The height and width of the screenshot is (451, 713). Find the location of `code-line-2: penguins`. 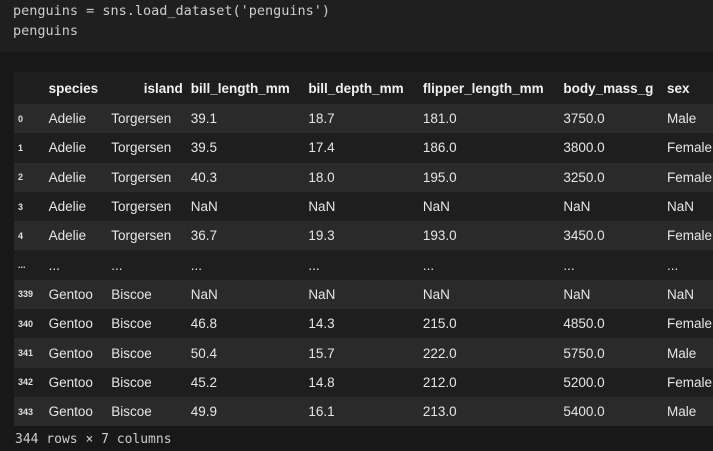

code-line-2: penguins is located at coordinates (46, 31).